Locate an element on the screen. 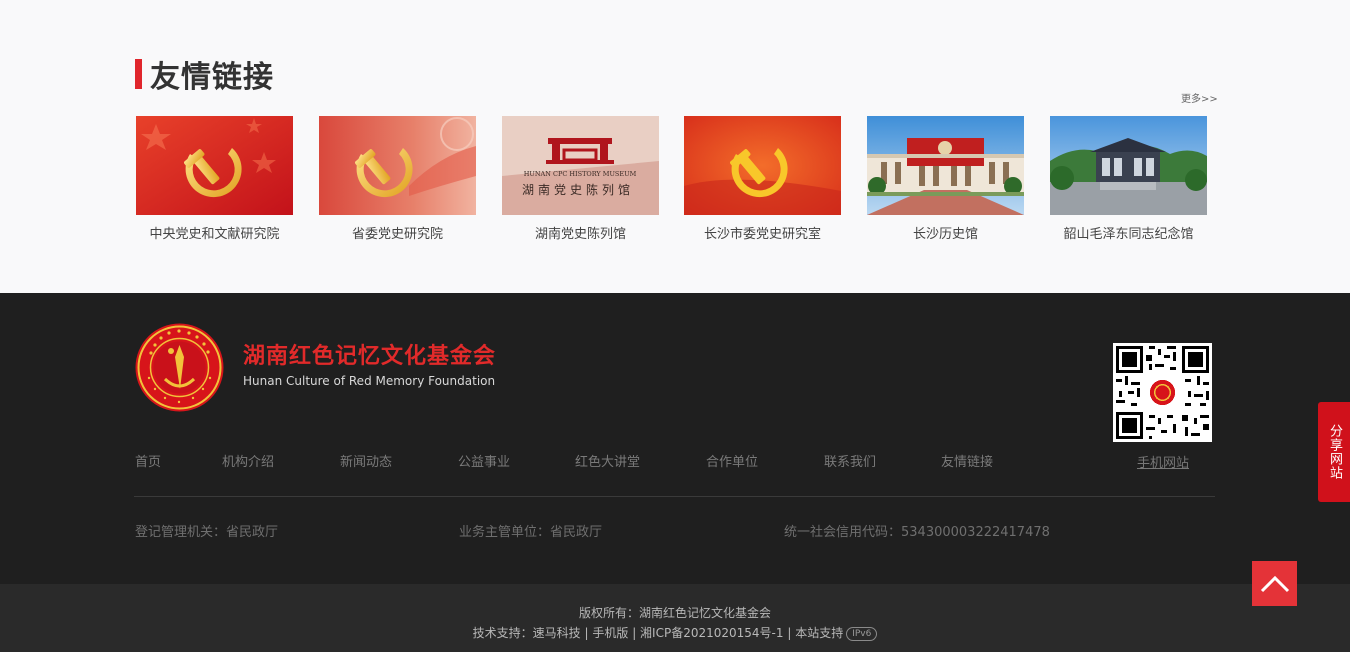  footer-nav-contact: 联系我们 is located at coordinates (850, 460).